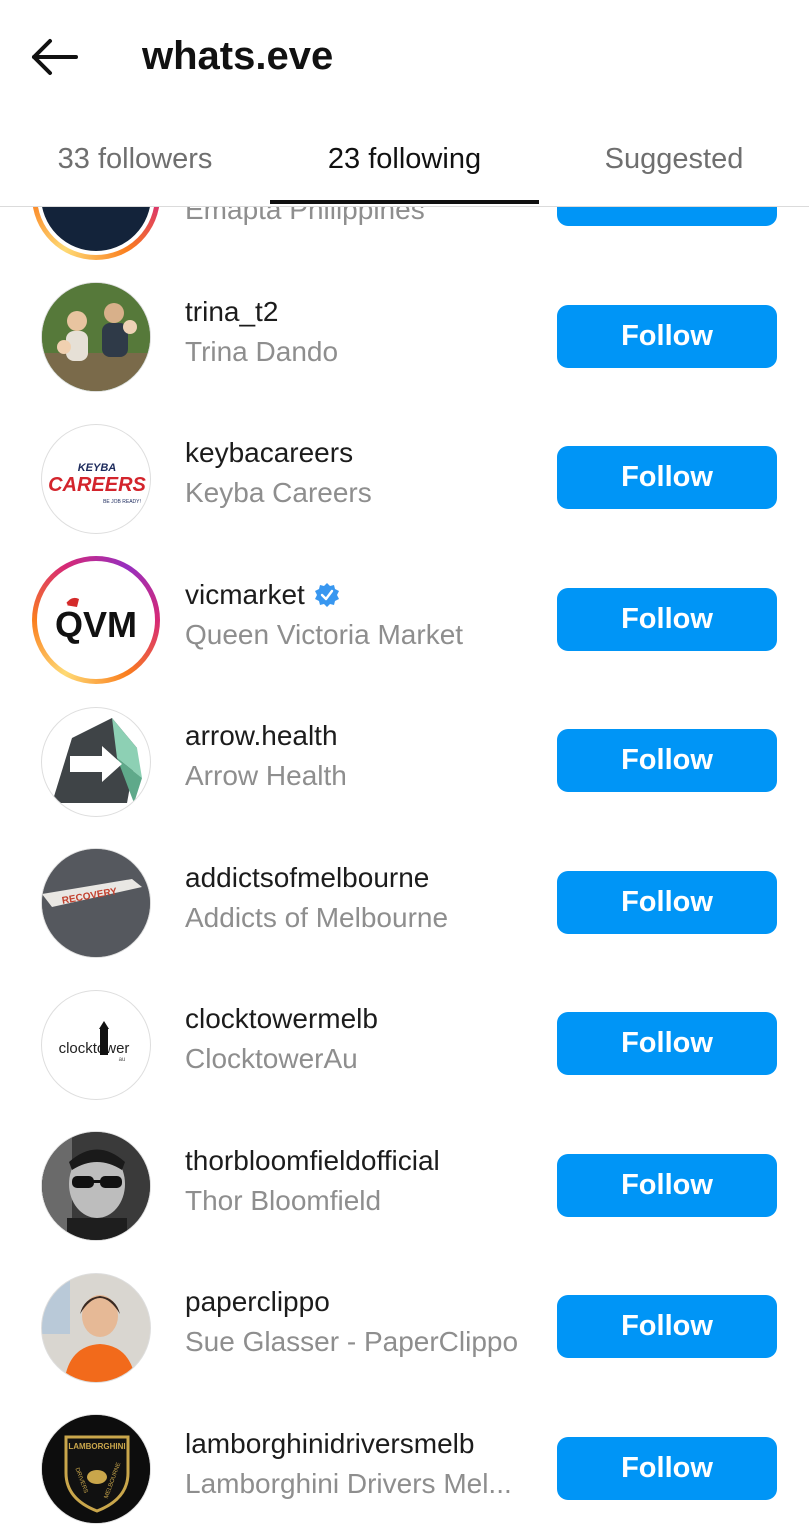 This screenshot has width=809, height=1536. I want to click on full-name: Trina Dando, so click(262, 351).